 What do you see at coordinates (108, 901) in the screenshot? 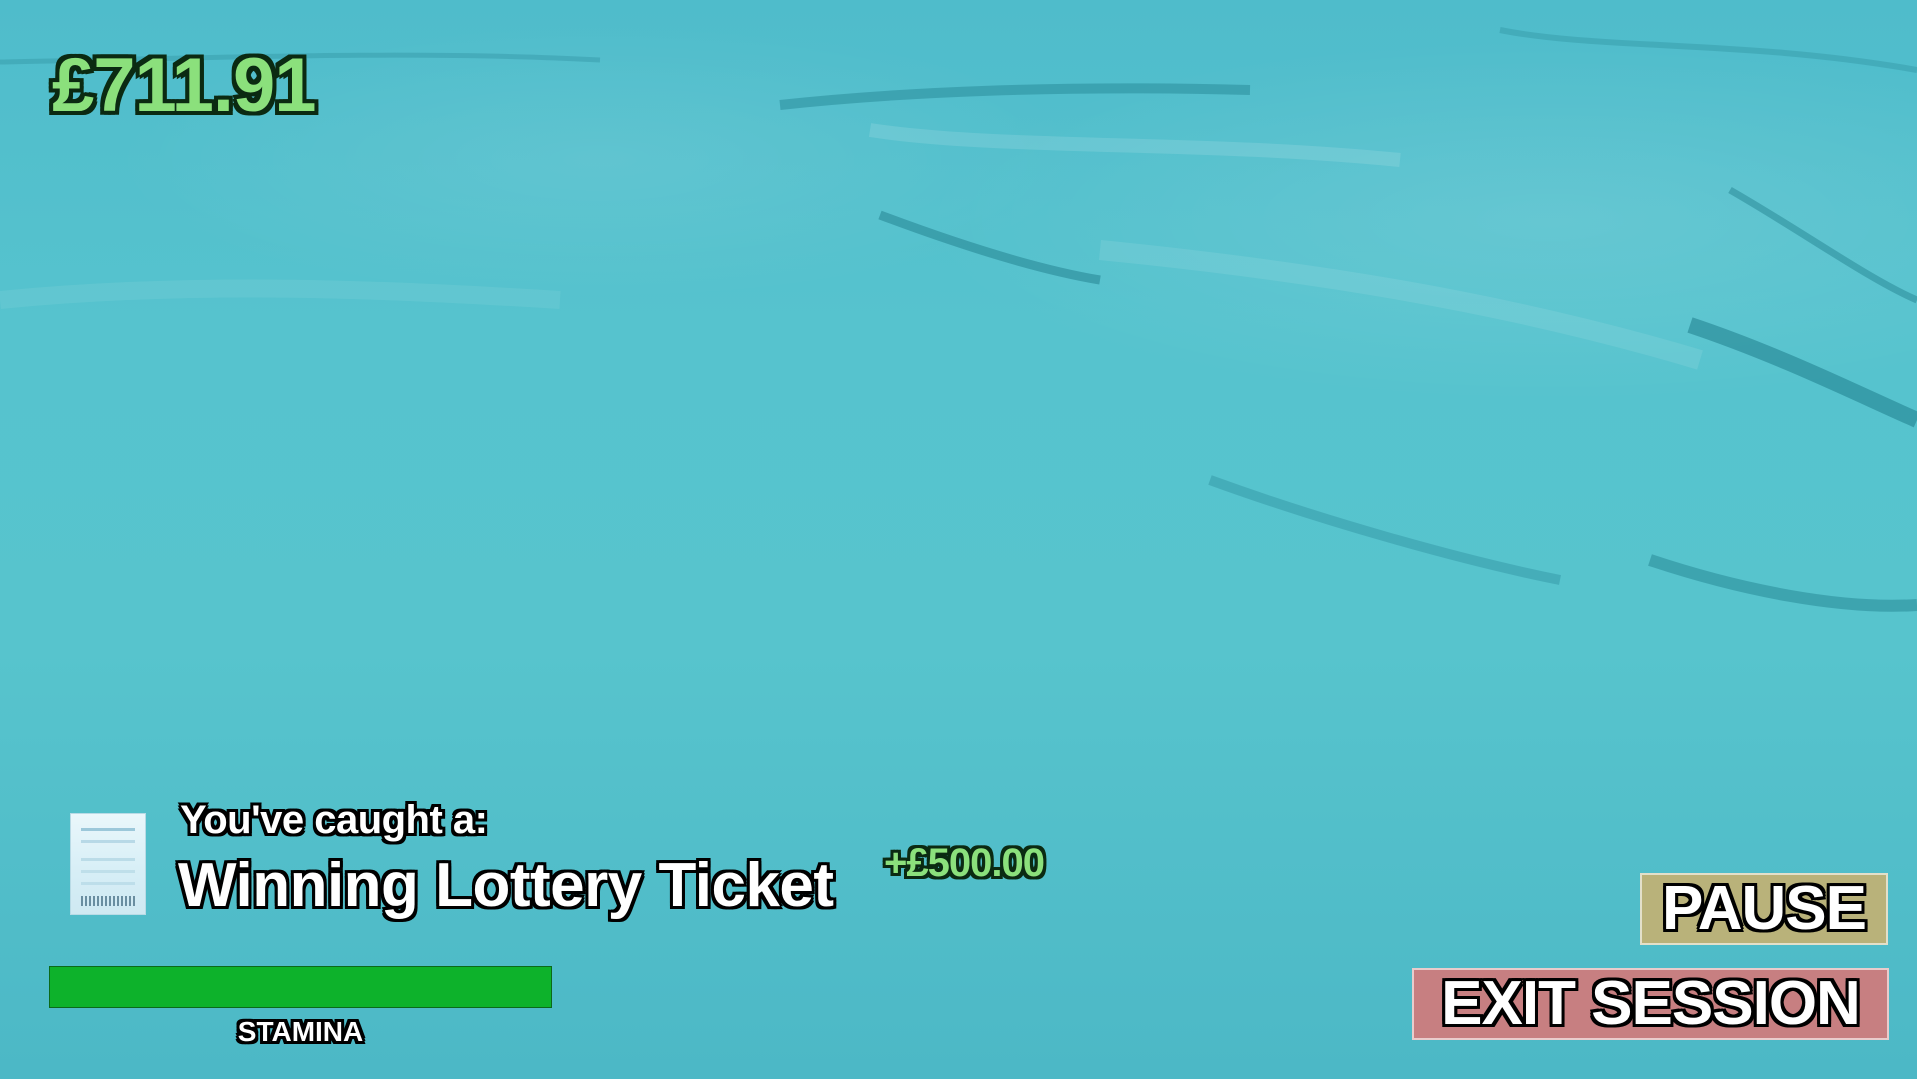
I see `ticket-barcode` at bounding box center [108, 901].